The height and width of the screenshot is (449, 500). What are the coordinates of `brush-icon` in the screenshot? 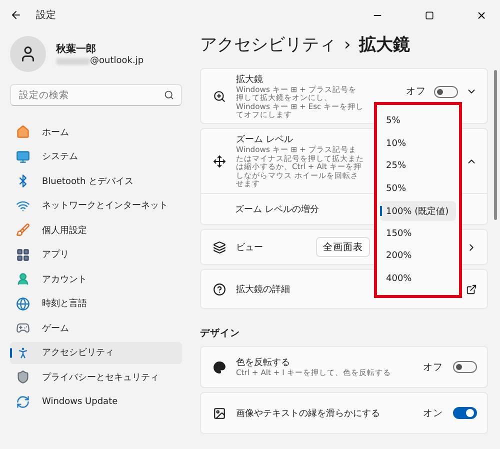 It's located at (23, 230).